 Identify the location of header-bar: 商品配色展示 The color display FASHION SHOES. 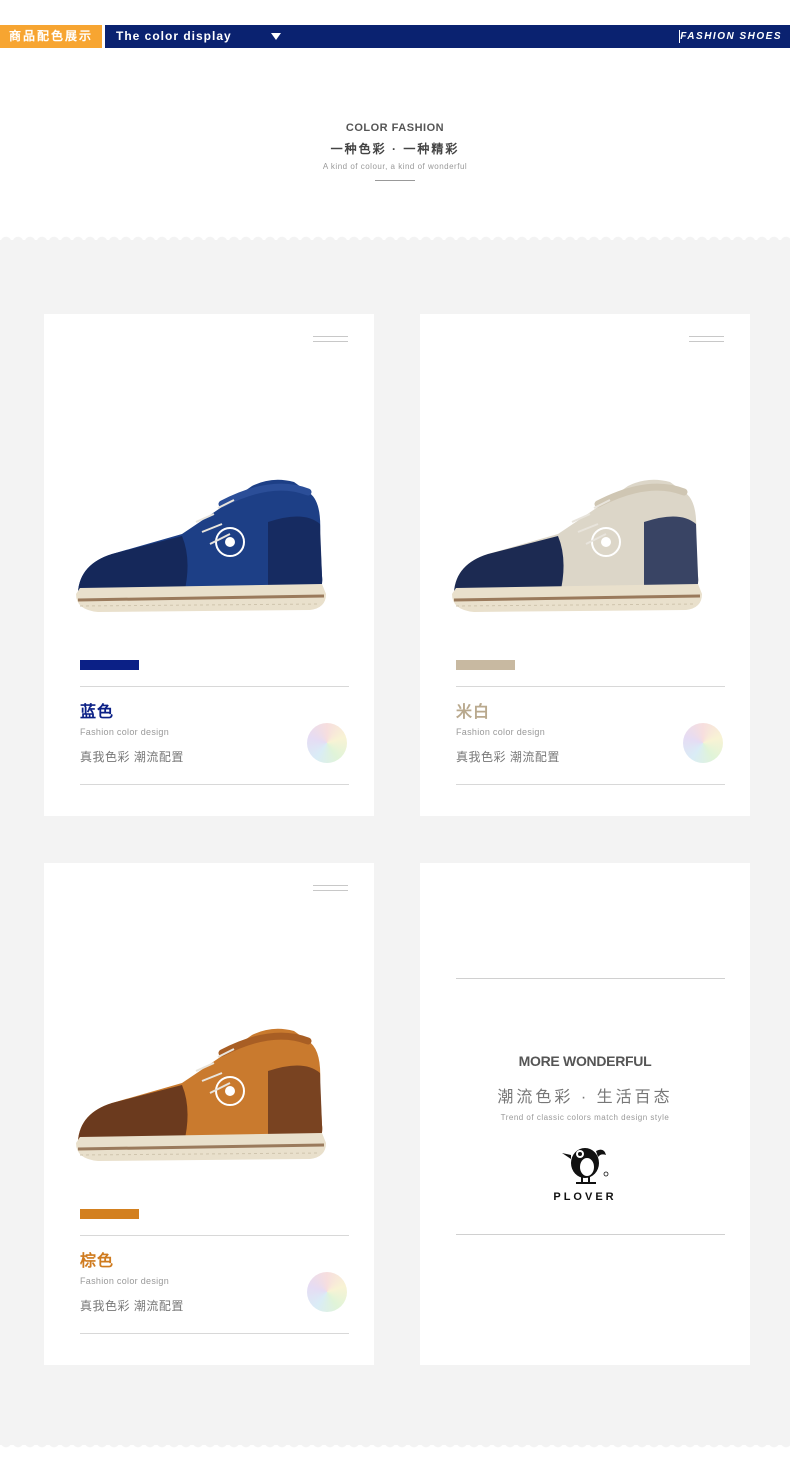
(395, 36).